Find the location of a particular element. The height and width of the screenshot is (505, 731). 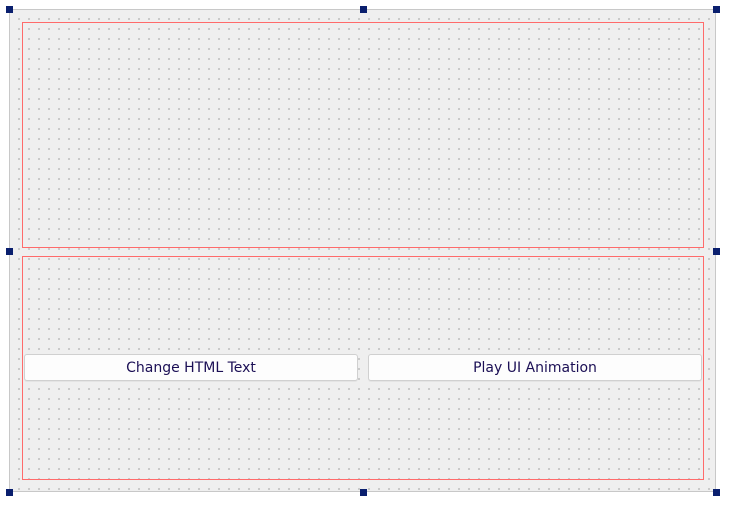

resize-handle-bottom-left is located at coordinates (9, 492).